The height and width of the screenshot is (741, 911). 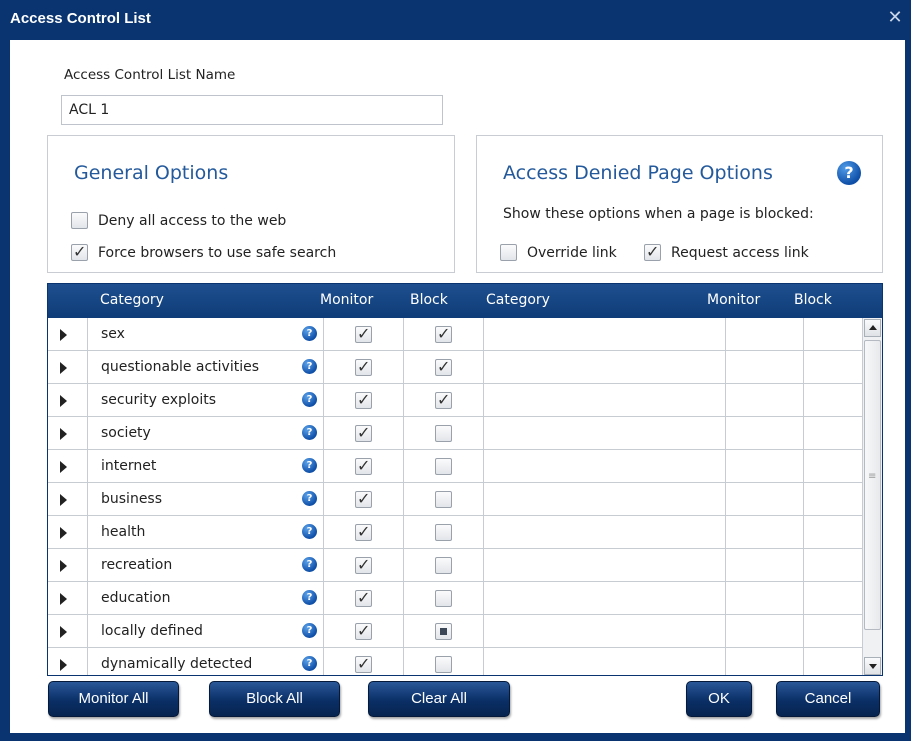 I want to click on override-link-checkbox, so click(x=508, y=252).